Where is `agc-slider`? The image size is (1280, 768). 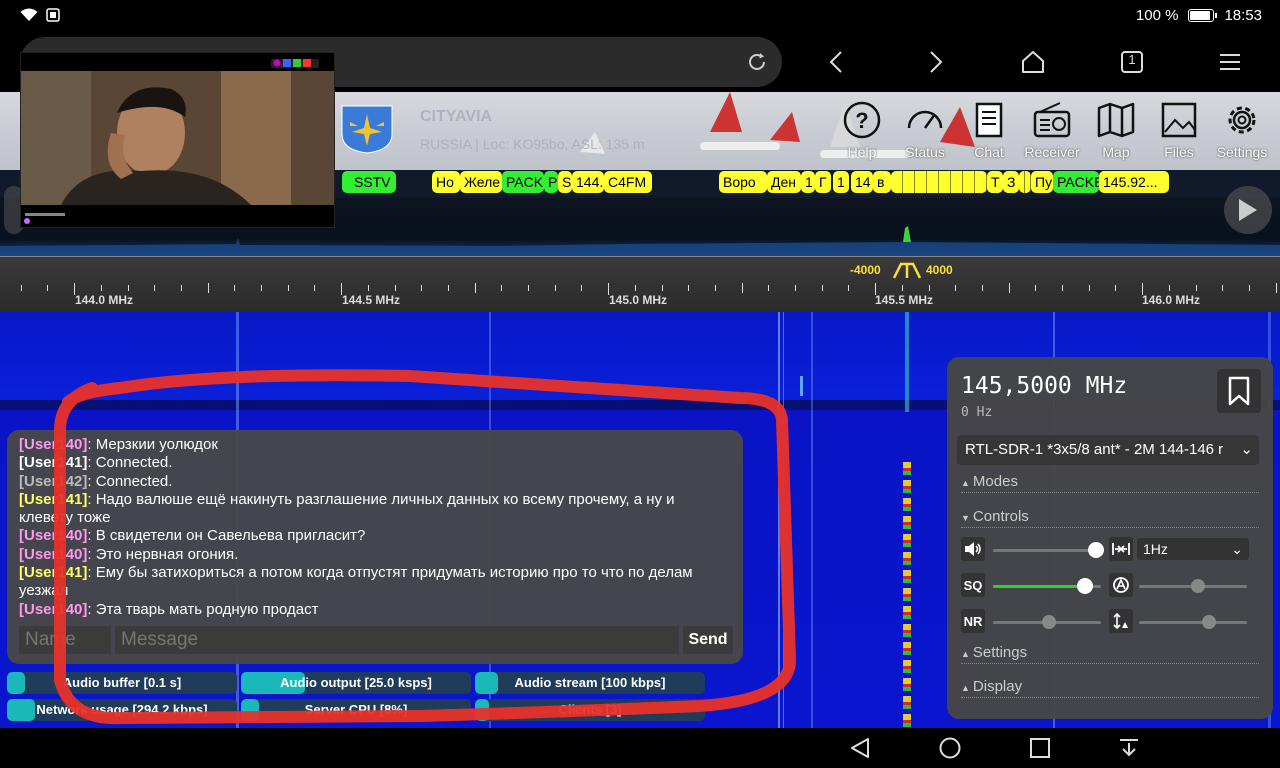
agc-slider is located at coordinates (1193, 586).